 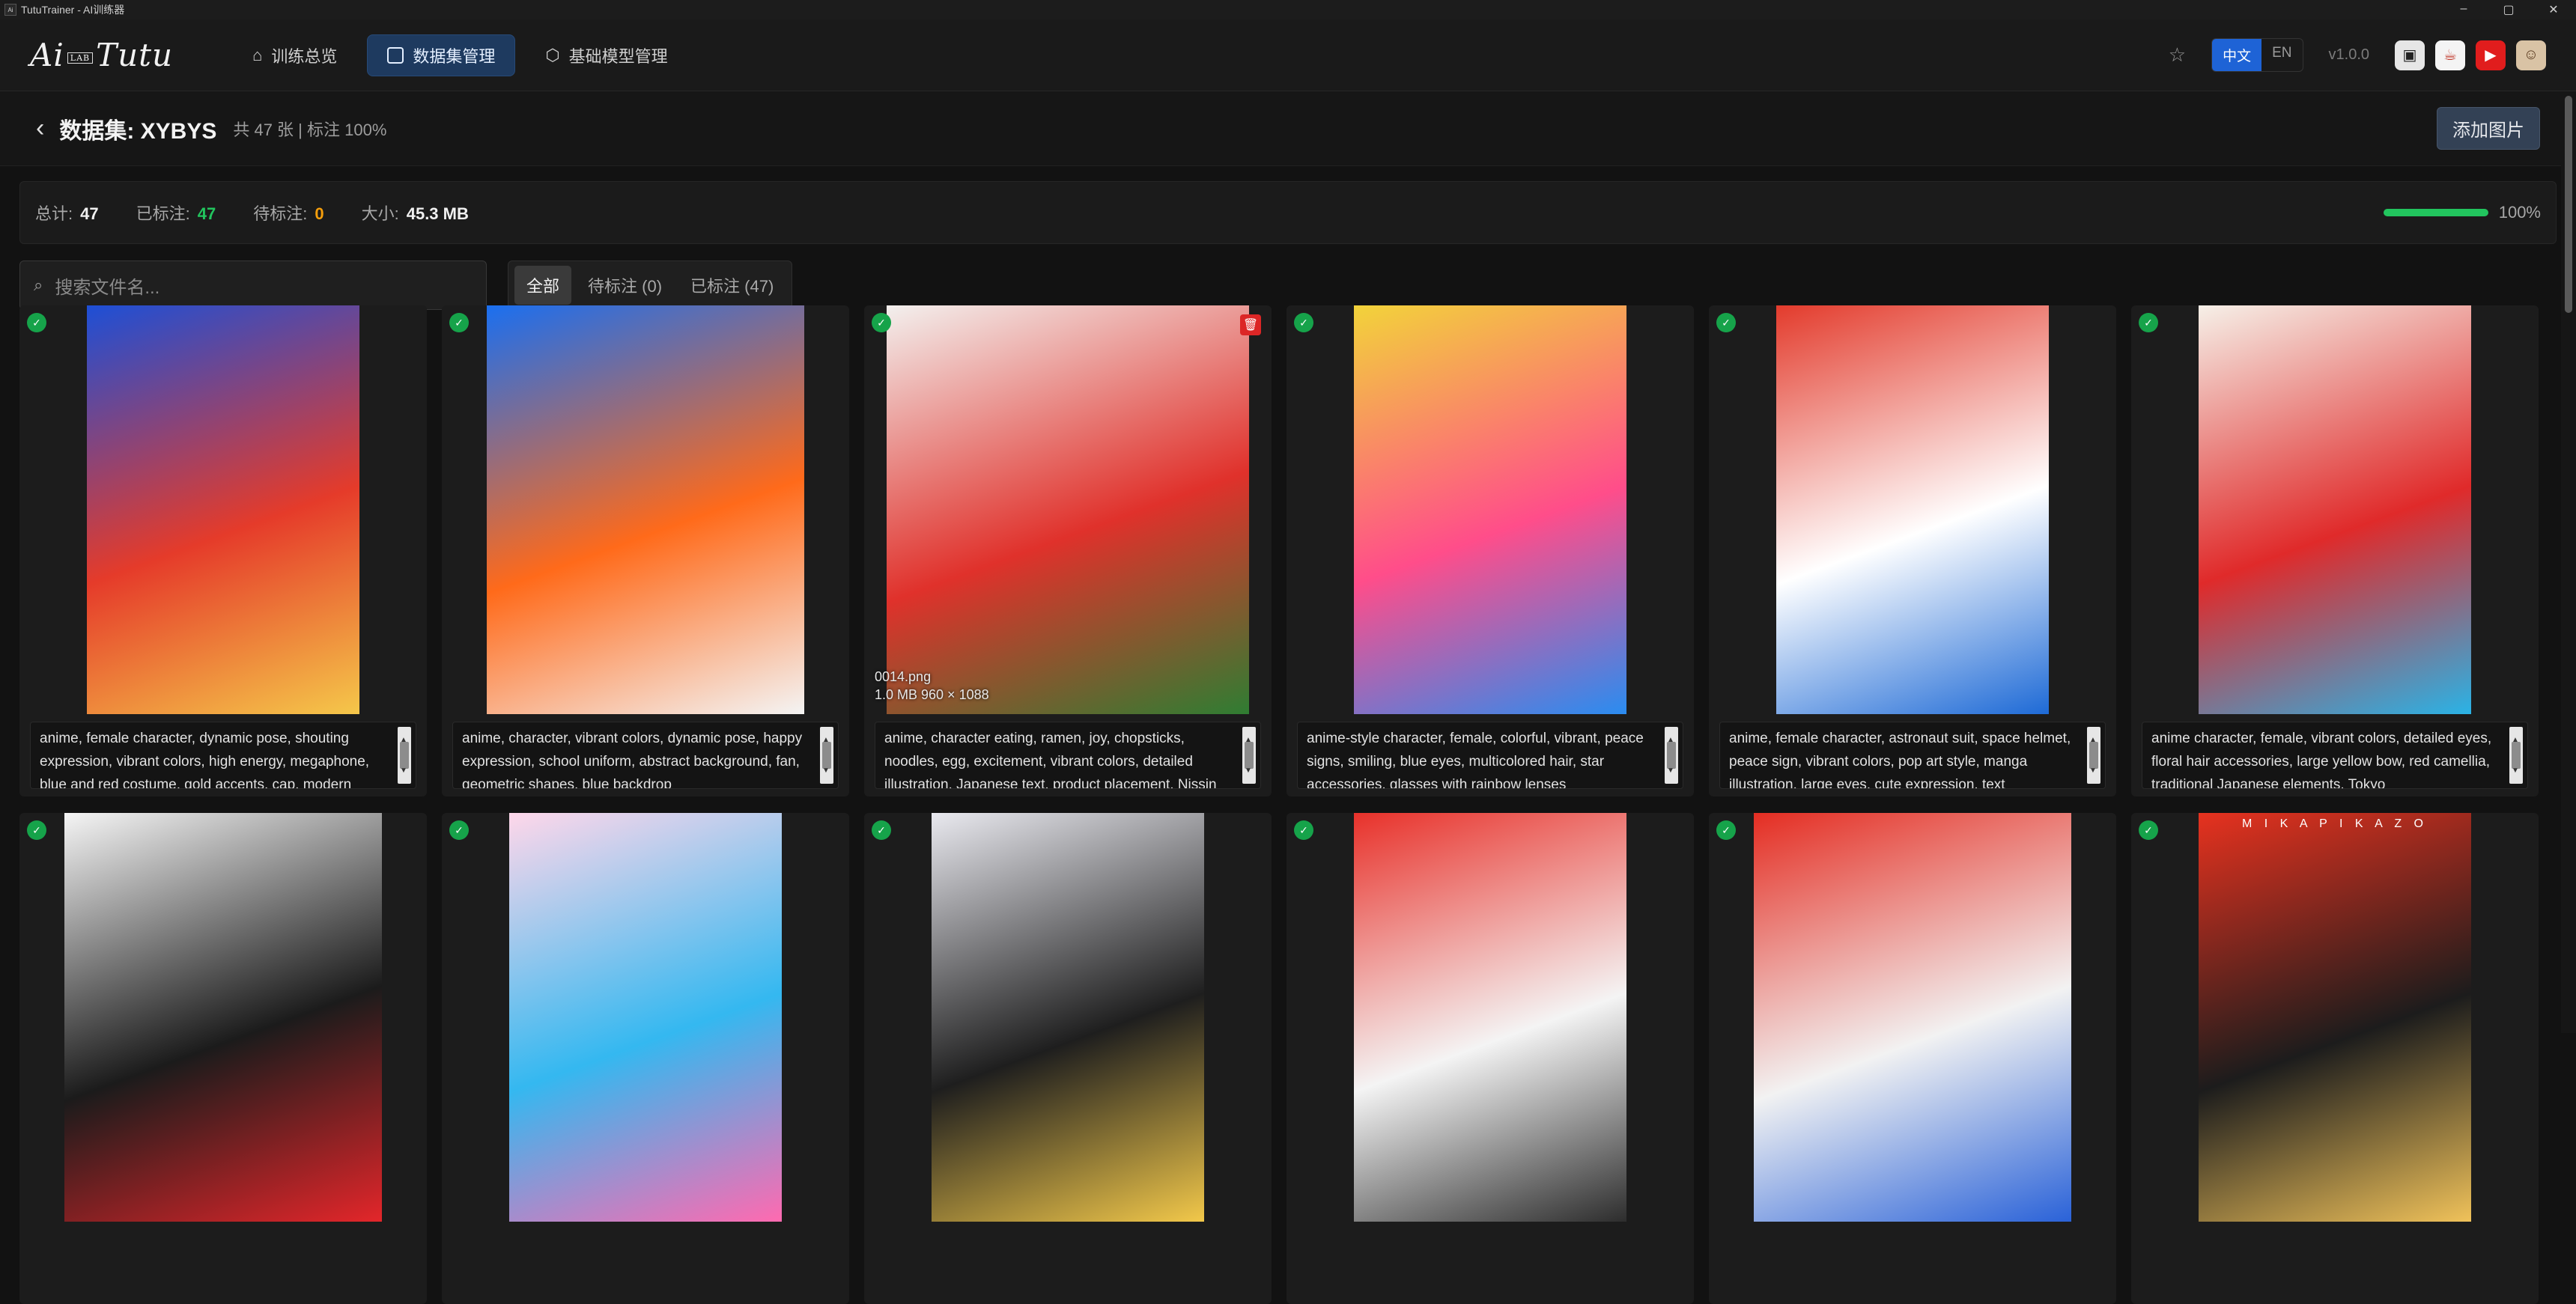 What do you see at coordinates (280, 213) in the screenshot?
I see `stat-pending-label: 待标注:` at bounding box center [280, 213].